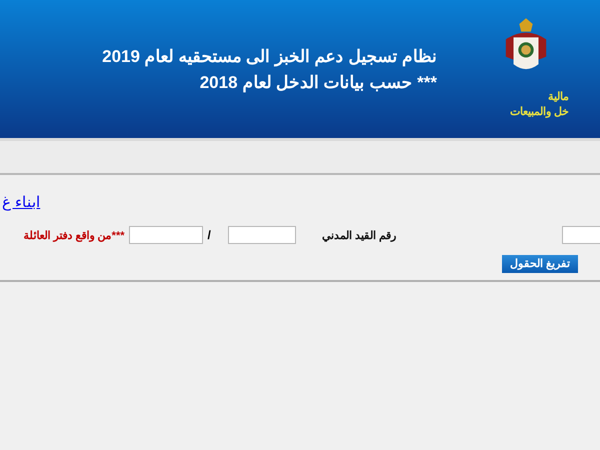 The width and height of the screenshot is (600, 450). I want to click on clear-fields-button: تفريغ الحقول, so click(540, 264).